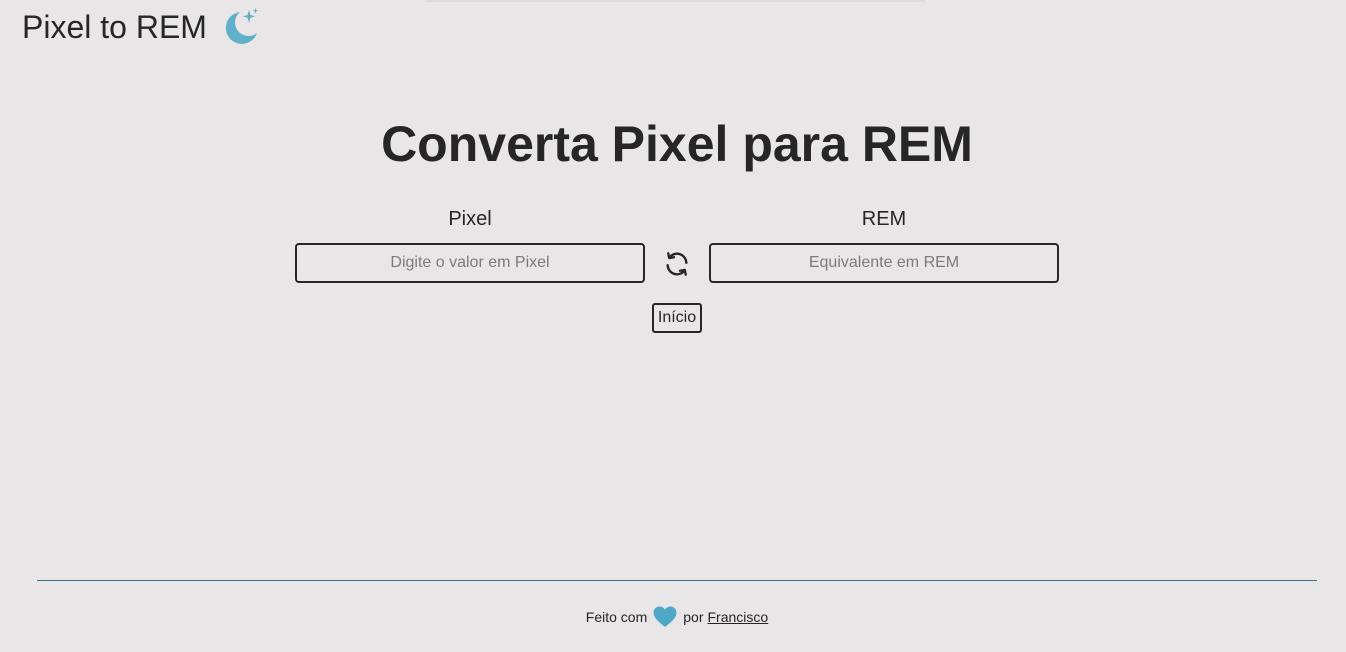 This screenshot has width=1346, height=652. What do you see at coordinates (470, 219) in the screenshot?
I see `pixel-label: Pixel` at bounding box center [470, 219].